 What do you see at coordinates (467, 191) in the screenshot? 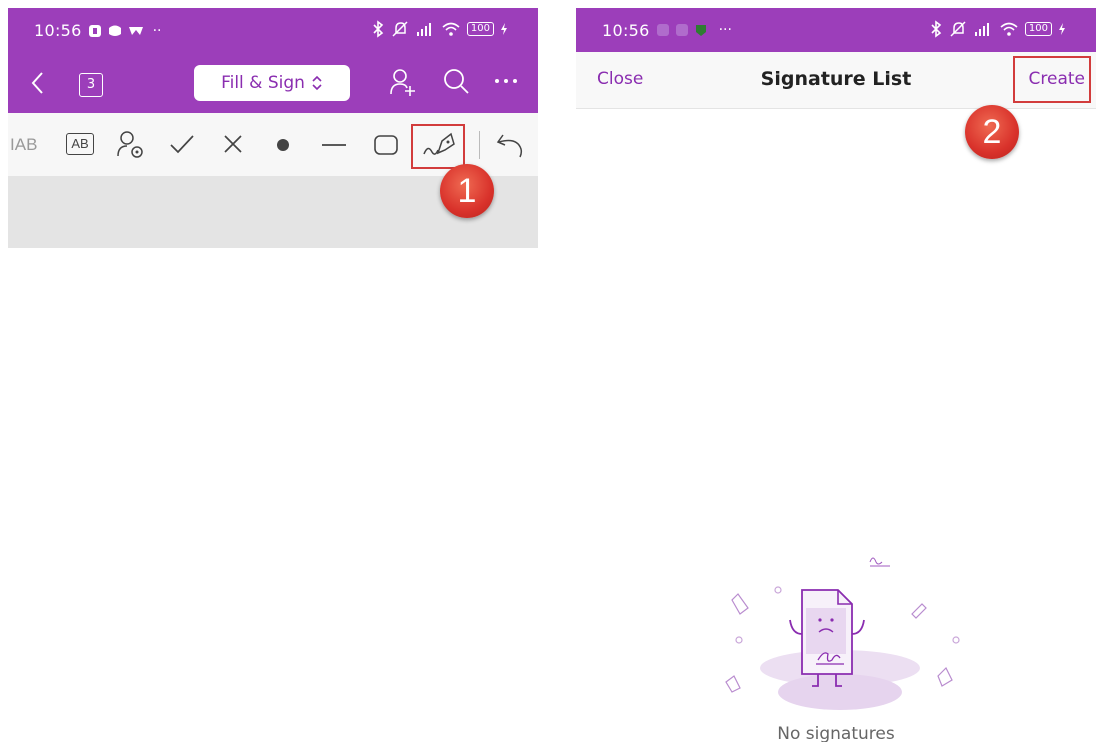
I see `step-marker-1: 1` at bounding box center [467, 191].